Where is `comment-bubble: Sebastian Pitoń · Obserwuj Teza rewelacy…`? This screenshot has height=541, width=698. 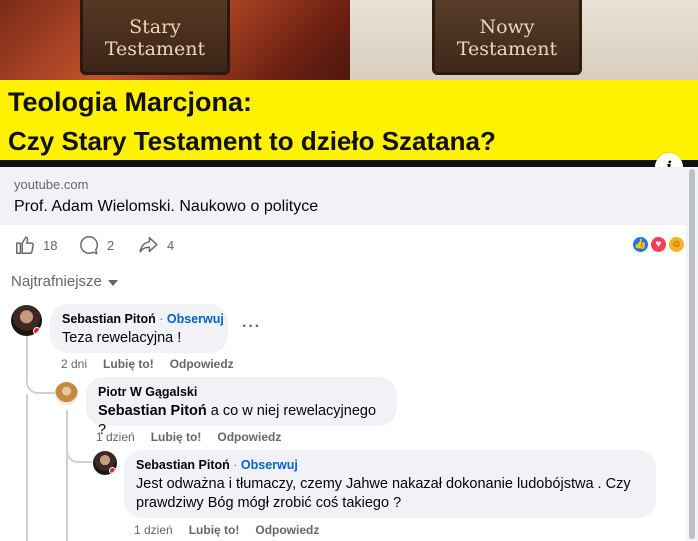 comment-bubble: Sebastian Pitoń · Obserwuj Teza rewelacy… is located at coordinates (139, 328).